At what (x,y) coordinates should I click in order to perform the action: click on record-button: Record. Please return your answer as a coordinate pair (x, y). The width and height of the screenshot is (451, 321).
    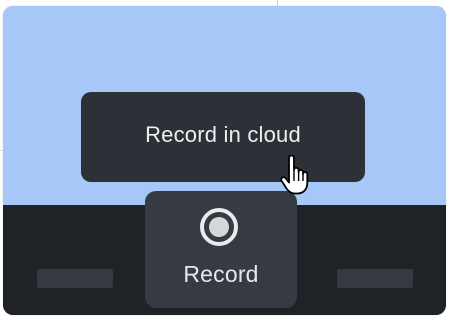
    Looking at the image, I should click on (221, 249).